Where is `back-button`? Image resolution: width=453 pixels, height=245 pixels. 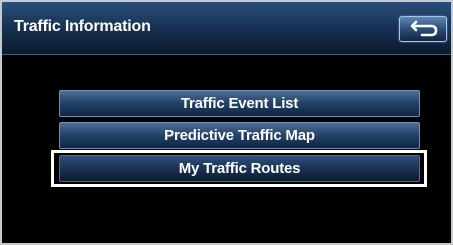 back-button is located at coordinates (423, 29).